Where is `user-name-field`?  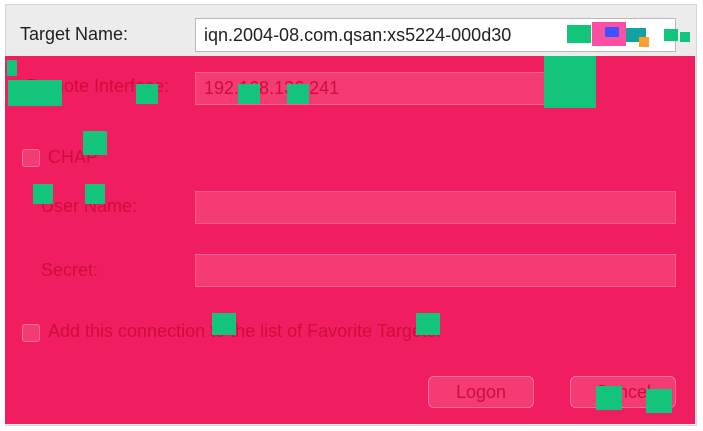
user-name-field is located at coordinates (435, 207).